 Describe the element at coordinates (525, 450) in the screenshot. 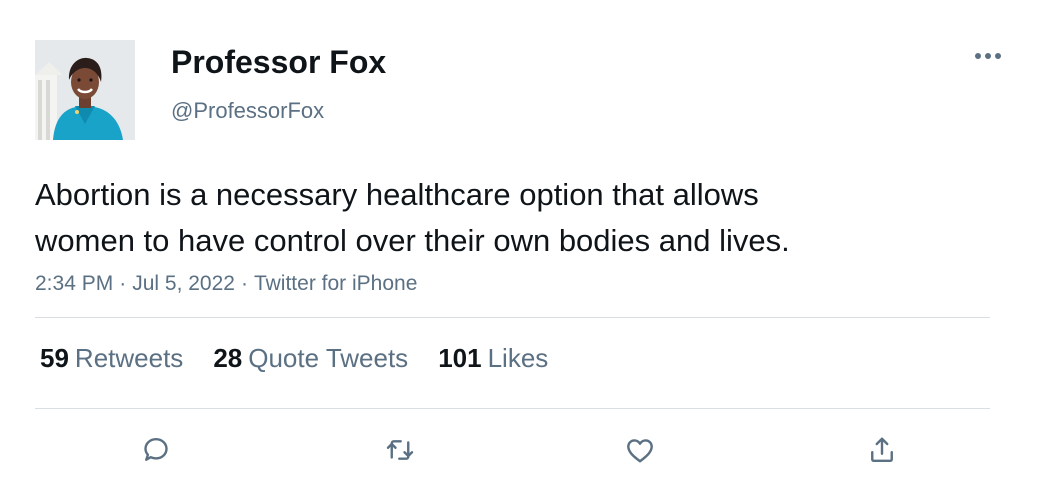

I see `action-bar` at that location.